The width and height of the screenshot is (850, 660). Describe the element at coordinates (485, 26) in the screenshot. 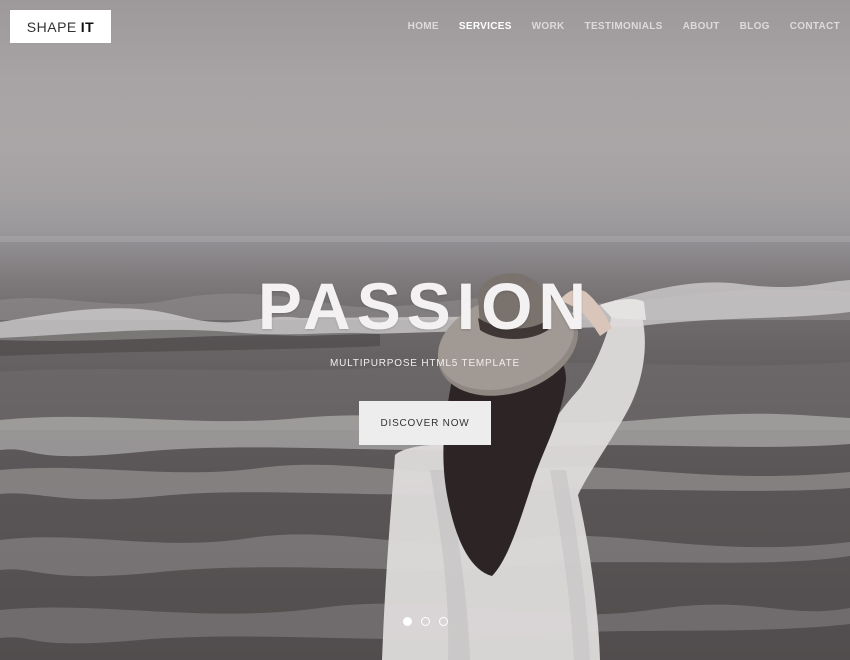

I see `nav-item-services: SERVICES` at that location.